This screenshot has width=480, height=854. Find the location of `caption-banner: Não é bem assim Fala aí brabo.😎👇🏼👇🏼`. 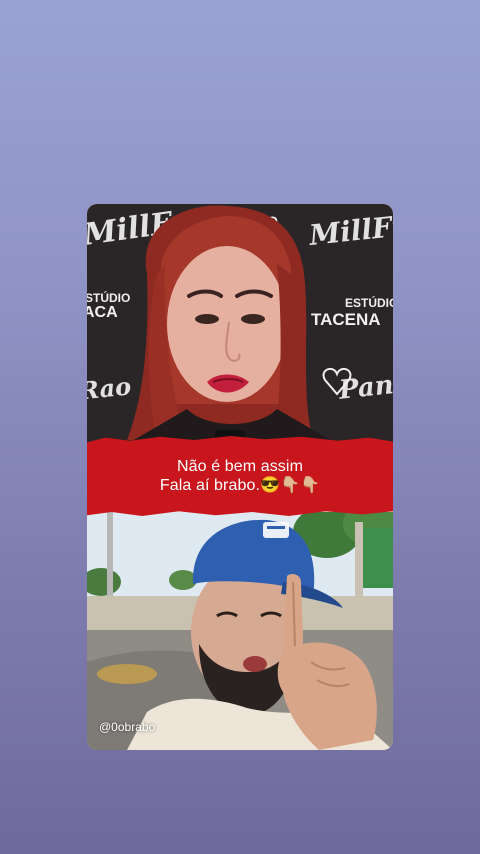

caption-banner: Não é bem assim Fala aí brabo.😎👇🏼👇🏼 is located at coordinates (240, 476).